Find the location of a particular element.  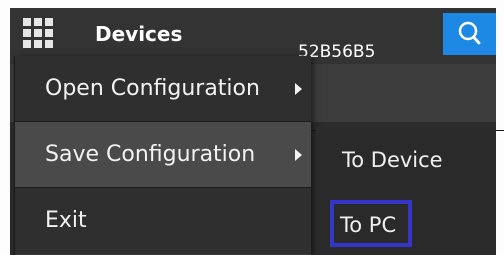

search-button is located at coordinates (469, 34).